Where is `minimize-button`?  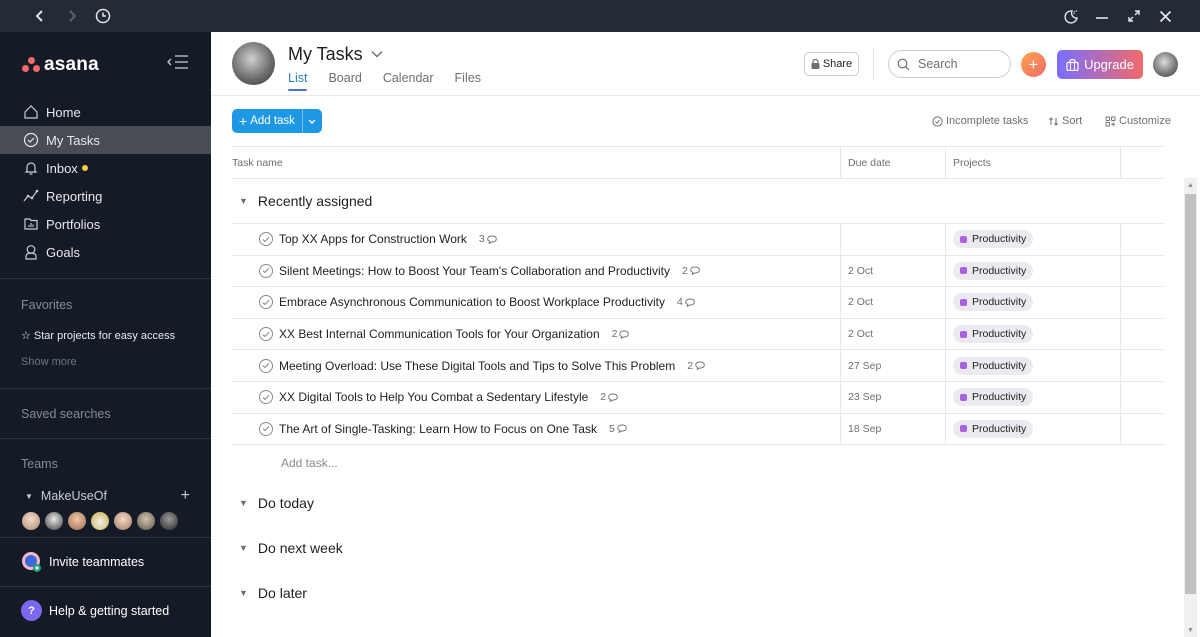 minimize-button is located at coordinates (1102, 16).